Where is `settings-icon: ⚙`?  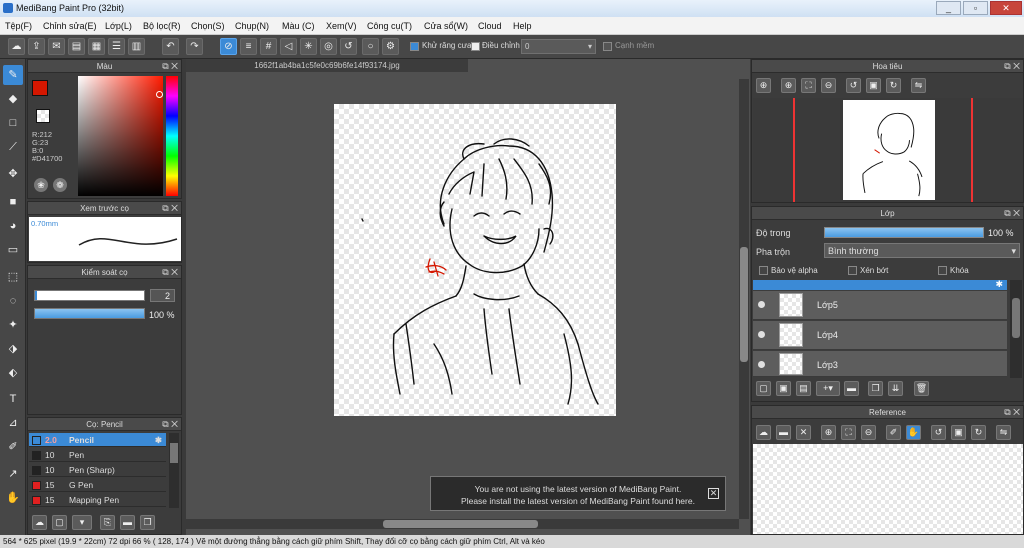
settings-icon: ⚙ is located at coordinates (390, 46).